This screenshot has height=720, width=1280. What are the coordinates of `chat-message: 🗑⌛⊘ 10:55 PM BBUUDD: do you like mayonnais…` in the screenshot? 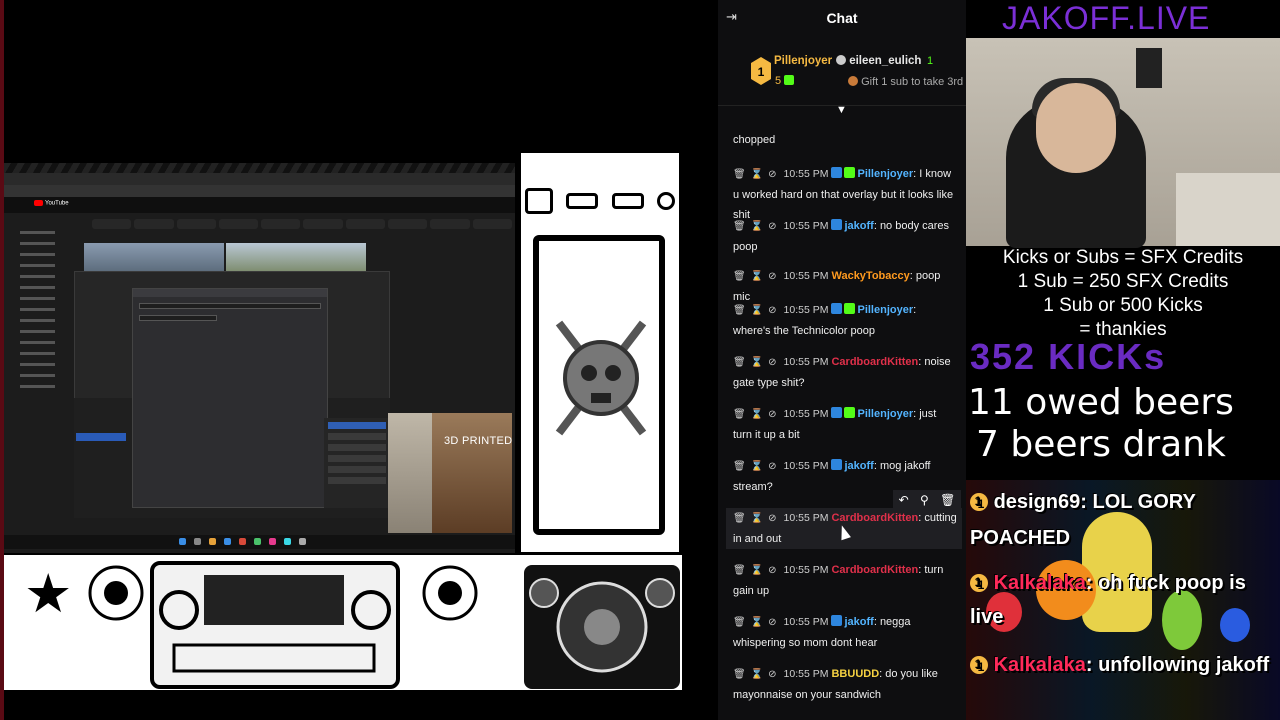 It's located at (844, 684).